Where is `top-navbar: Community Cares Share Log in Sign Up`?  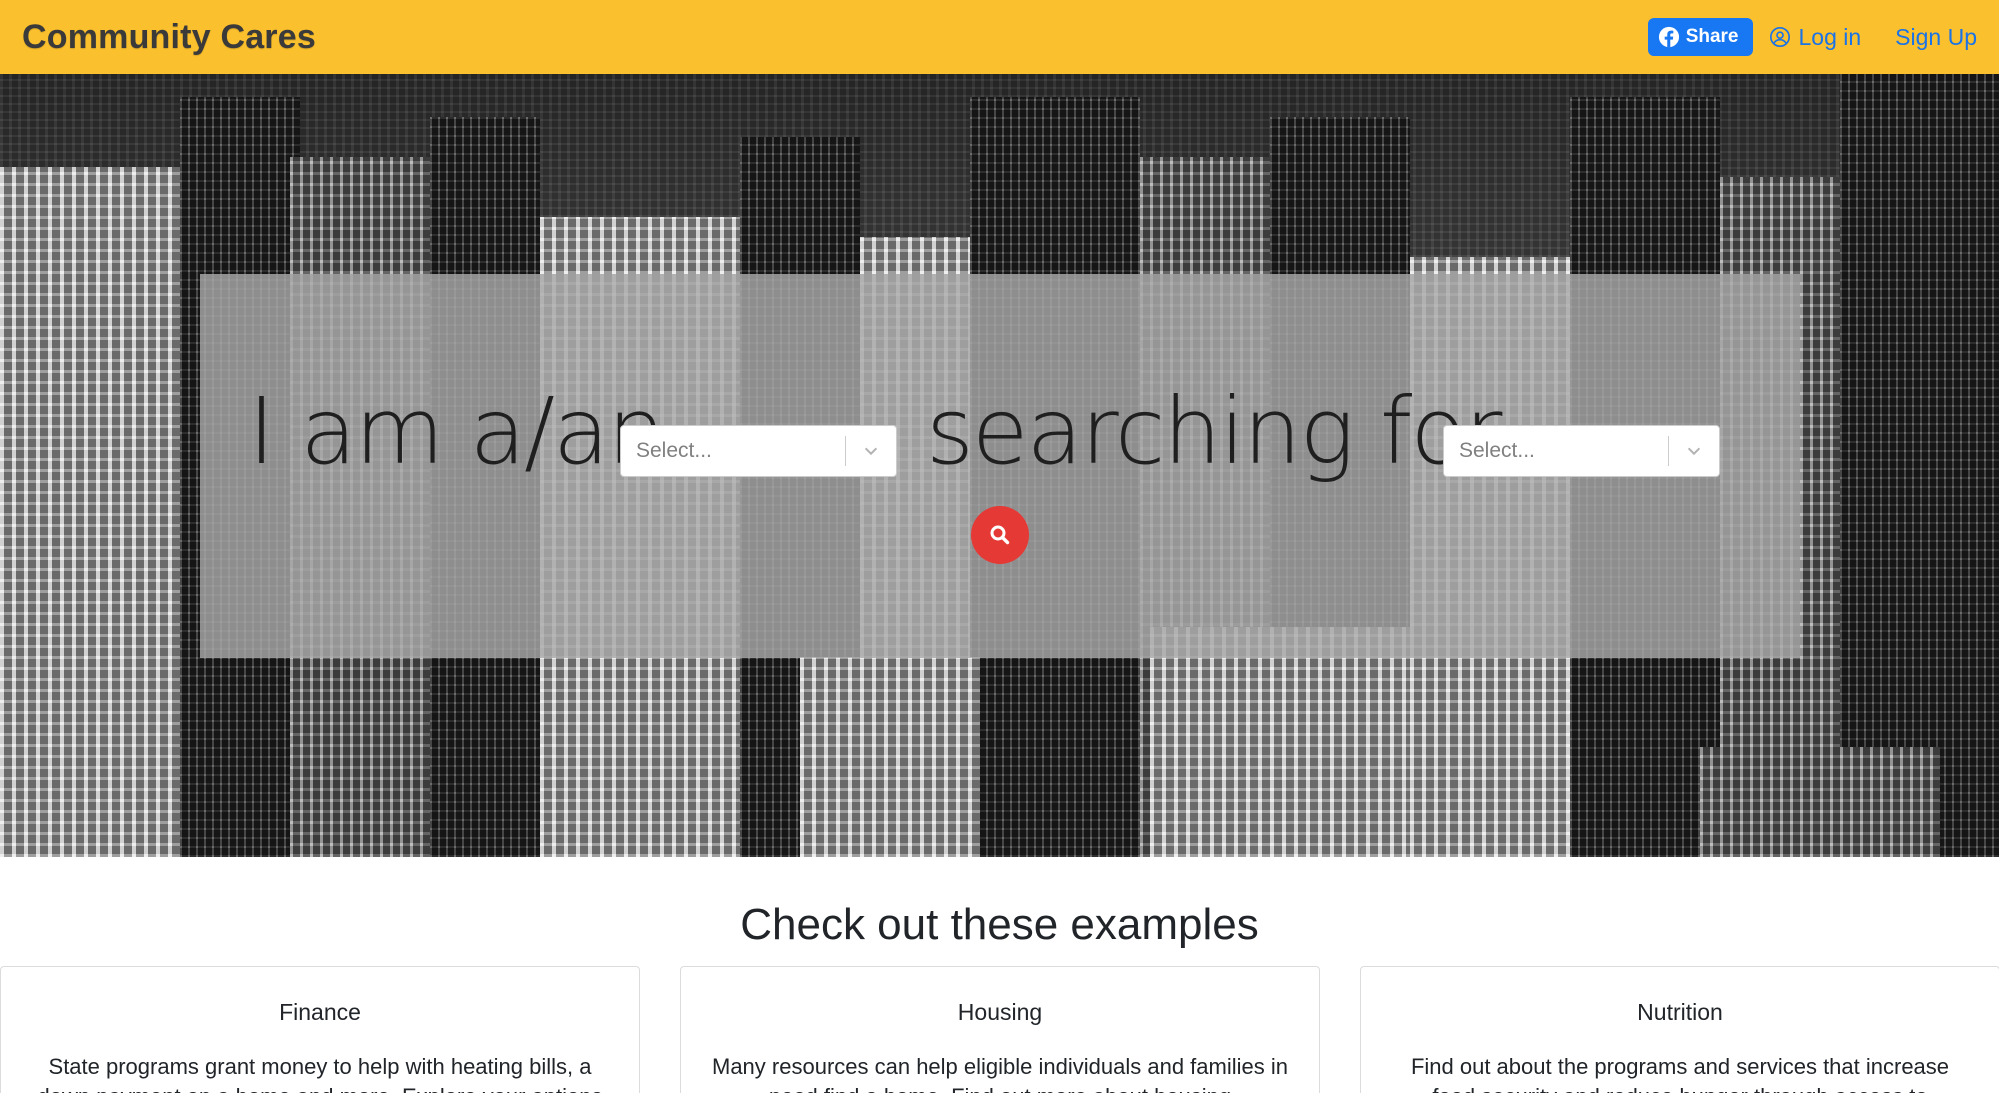
top-navbar: Community Cares Share Log in Sign Up is located at coordinates (999, 37).